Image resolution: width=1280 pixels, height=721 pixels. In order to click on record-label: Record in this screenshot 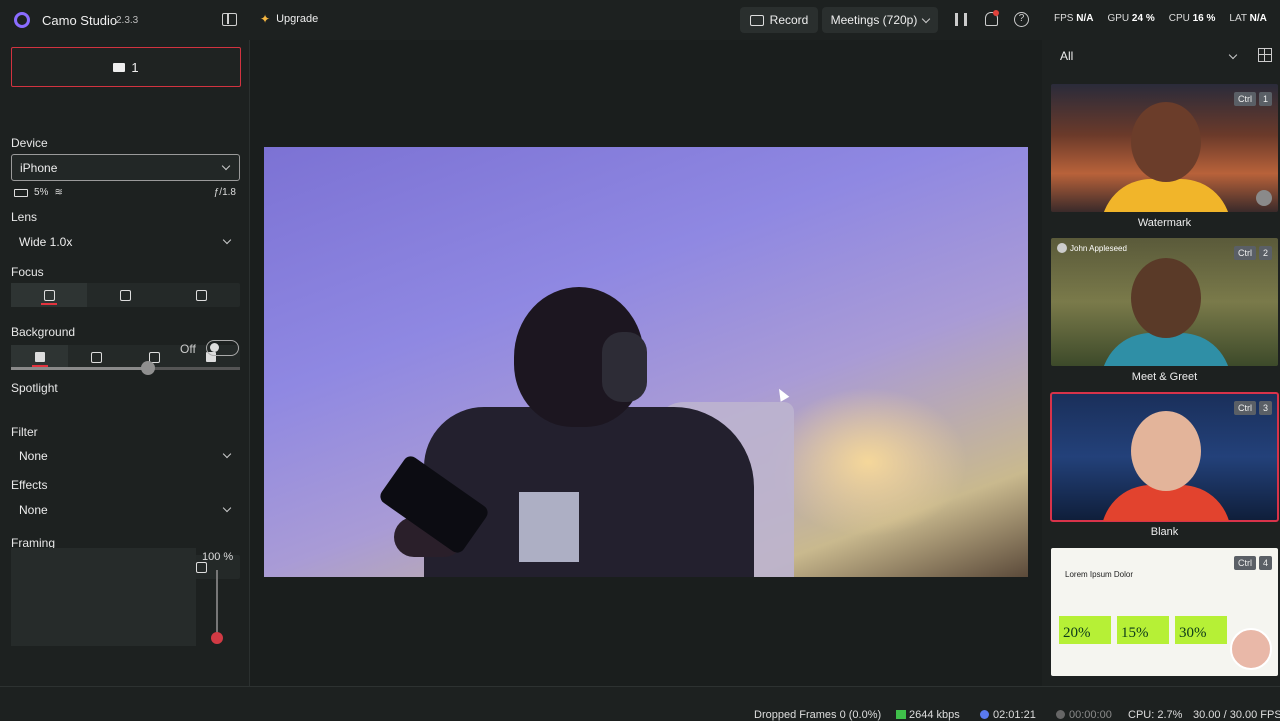, I will do `click(789, 20)`.